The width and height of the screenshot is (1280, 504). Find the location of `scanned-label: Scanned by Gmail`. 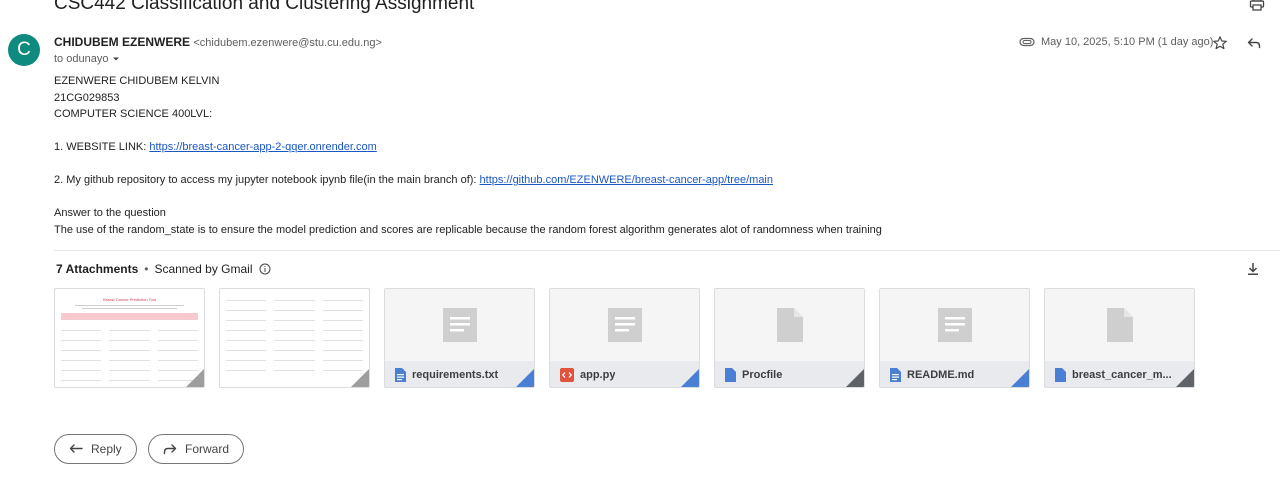

scanned-label: Scanned by Gmail is located at coordinates (203, 269).